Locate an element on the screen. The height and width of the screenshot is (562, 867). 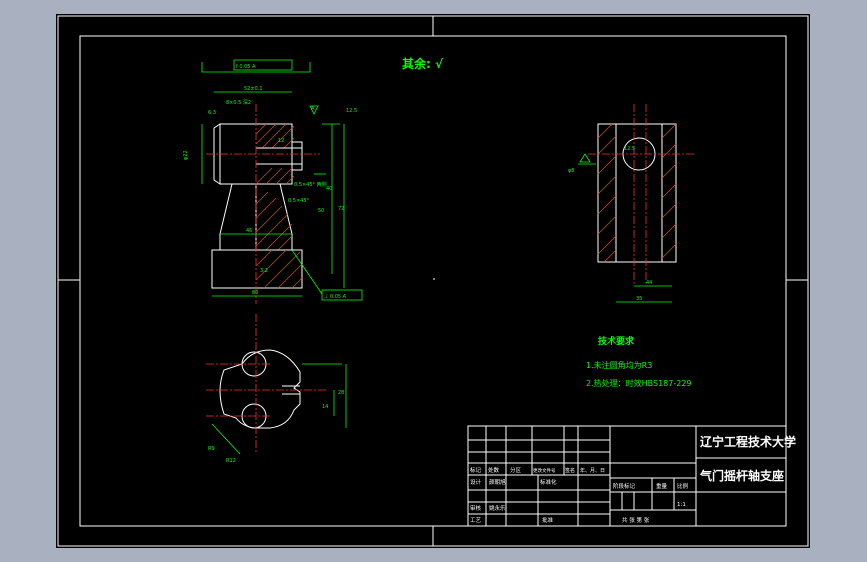
svg-text: 1:1 is located at coordinates (681, 505).